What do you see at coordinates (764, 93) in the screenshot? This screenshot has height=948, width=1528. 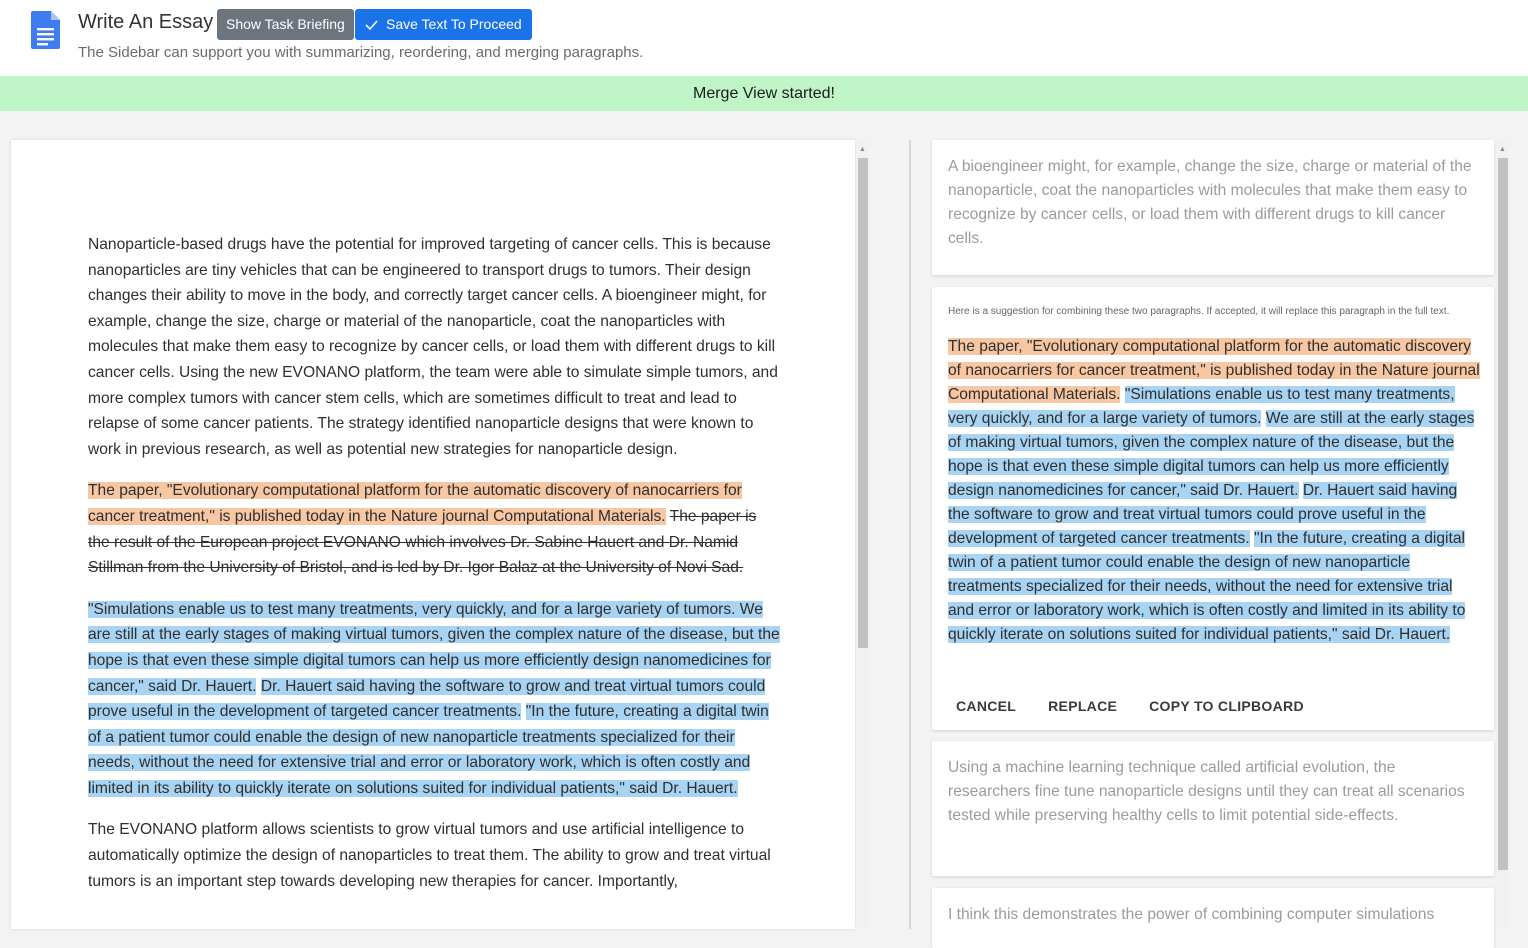 I see `status-banner: Merge View started!` at bounding box center [764, 93].